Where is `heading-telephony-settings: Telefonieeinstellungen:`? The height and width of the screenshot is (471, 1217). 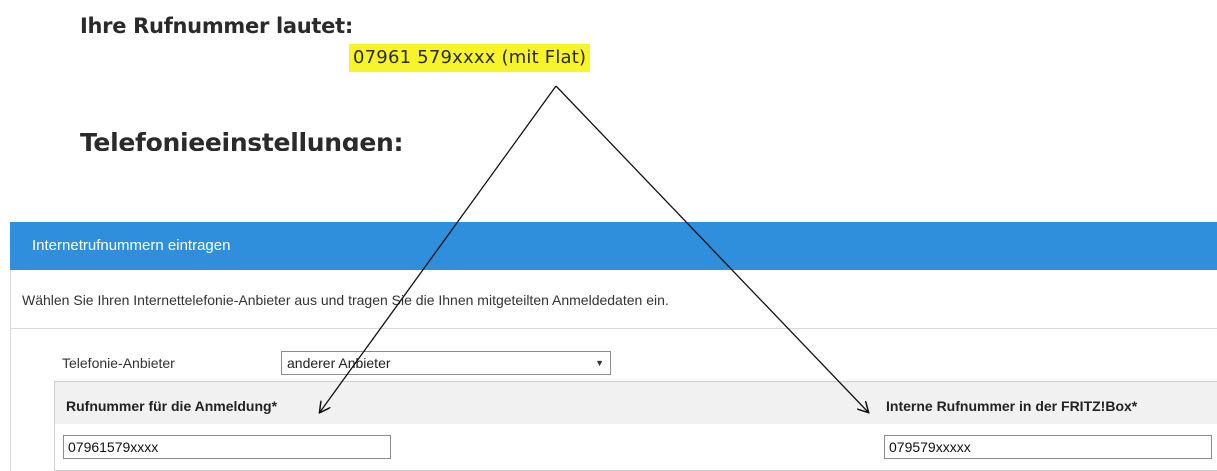
heading-telephony-settings: Telefonieeinstellungen: is located at coordinates (242, 139).